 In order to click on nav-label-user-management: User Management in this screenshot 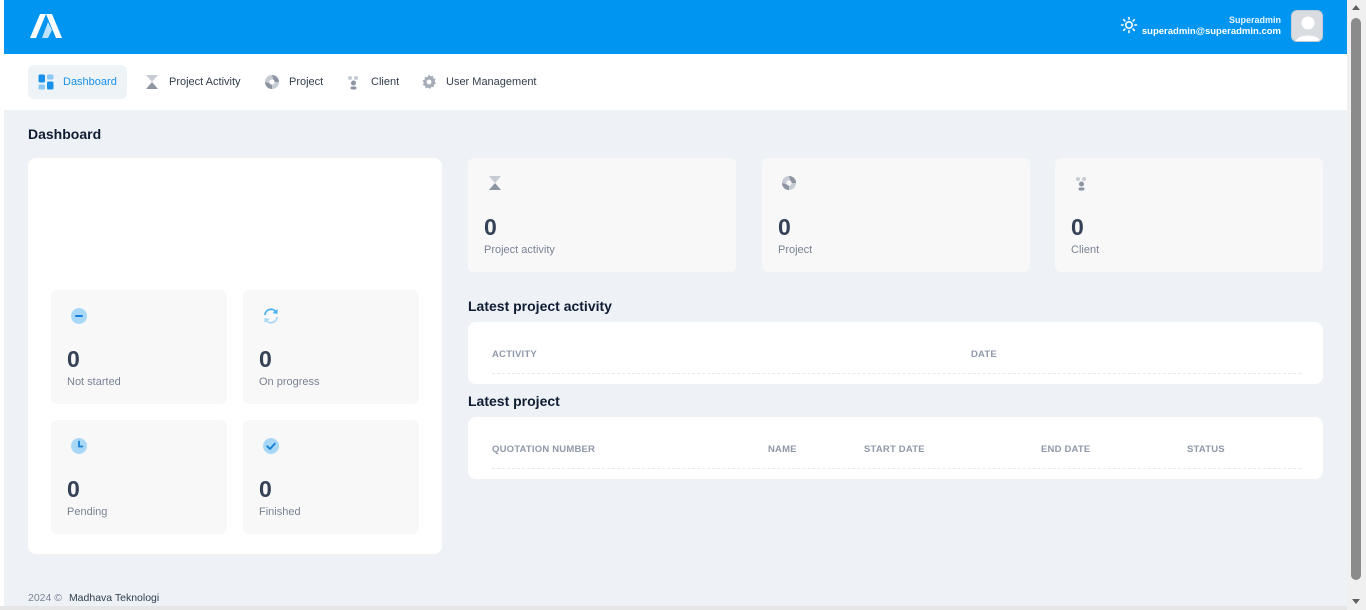, I will do `click(491, 82)`.